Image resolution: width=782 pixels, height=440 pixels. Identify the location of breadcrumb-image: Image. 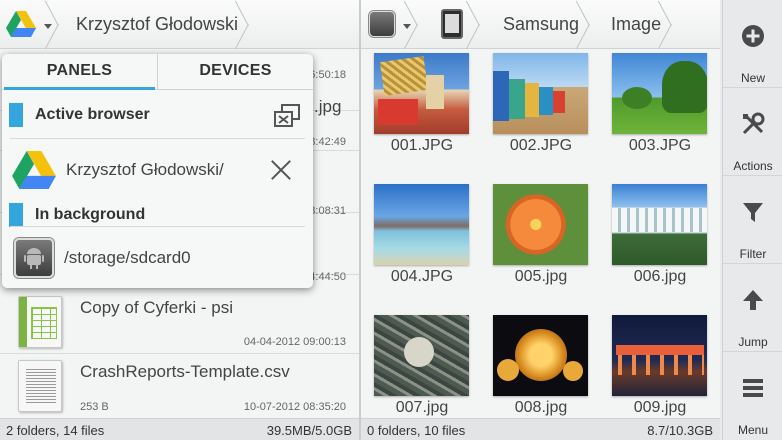
(637, 24).